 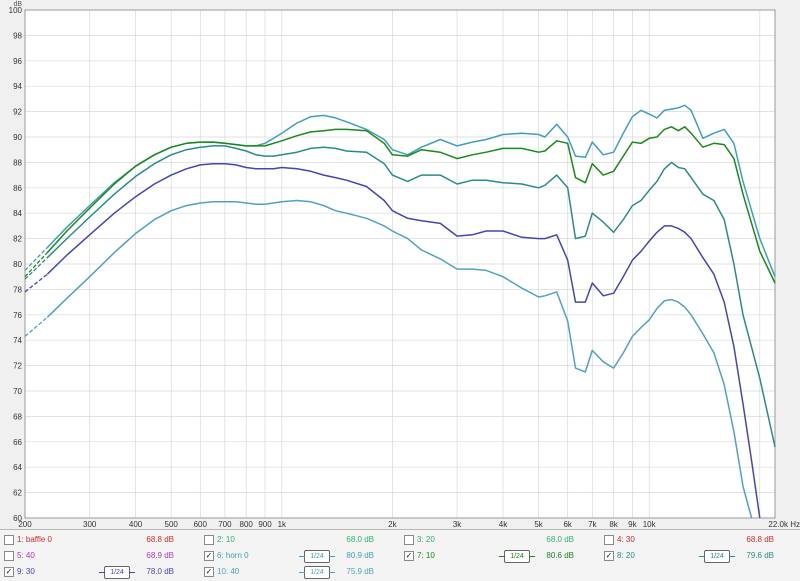 What do you see at coordinates (99, 556) in the screenshot?
I see `legend-item: 5: 40 68.9 dB` at bounding box center [99, 556].